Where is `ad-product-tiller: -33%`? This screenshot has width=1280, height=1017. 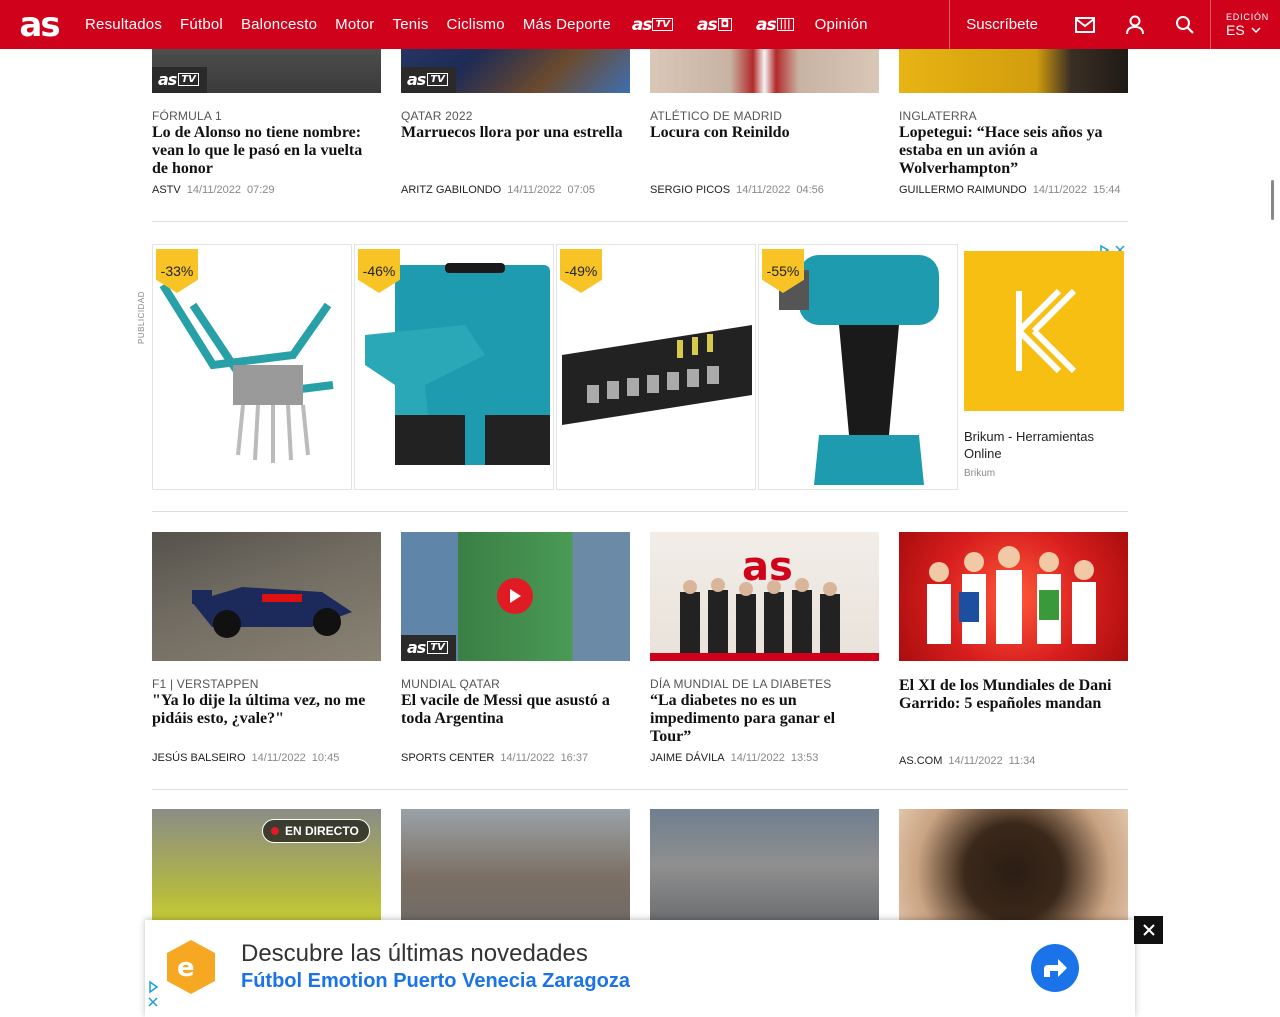 ad-product-tiller: -33% is located at coordinates (252, 367).